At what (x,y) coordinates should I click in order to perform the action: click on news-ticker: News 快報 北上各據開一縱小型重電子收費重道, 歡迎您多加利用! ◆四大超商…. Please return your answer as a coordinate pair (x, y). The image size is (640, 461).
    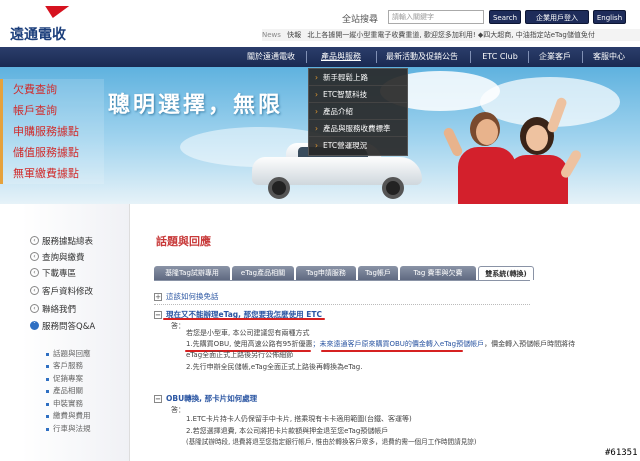
    Looking at the image, I should click on (451, 35).